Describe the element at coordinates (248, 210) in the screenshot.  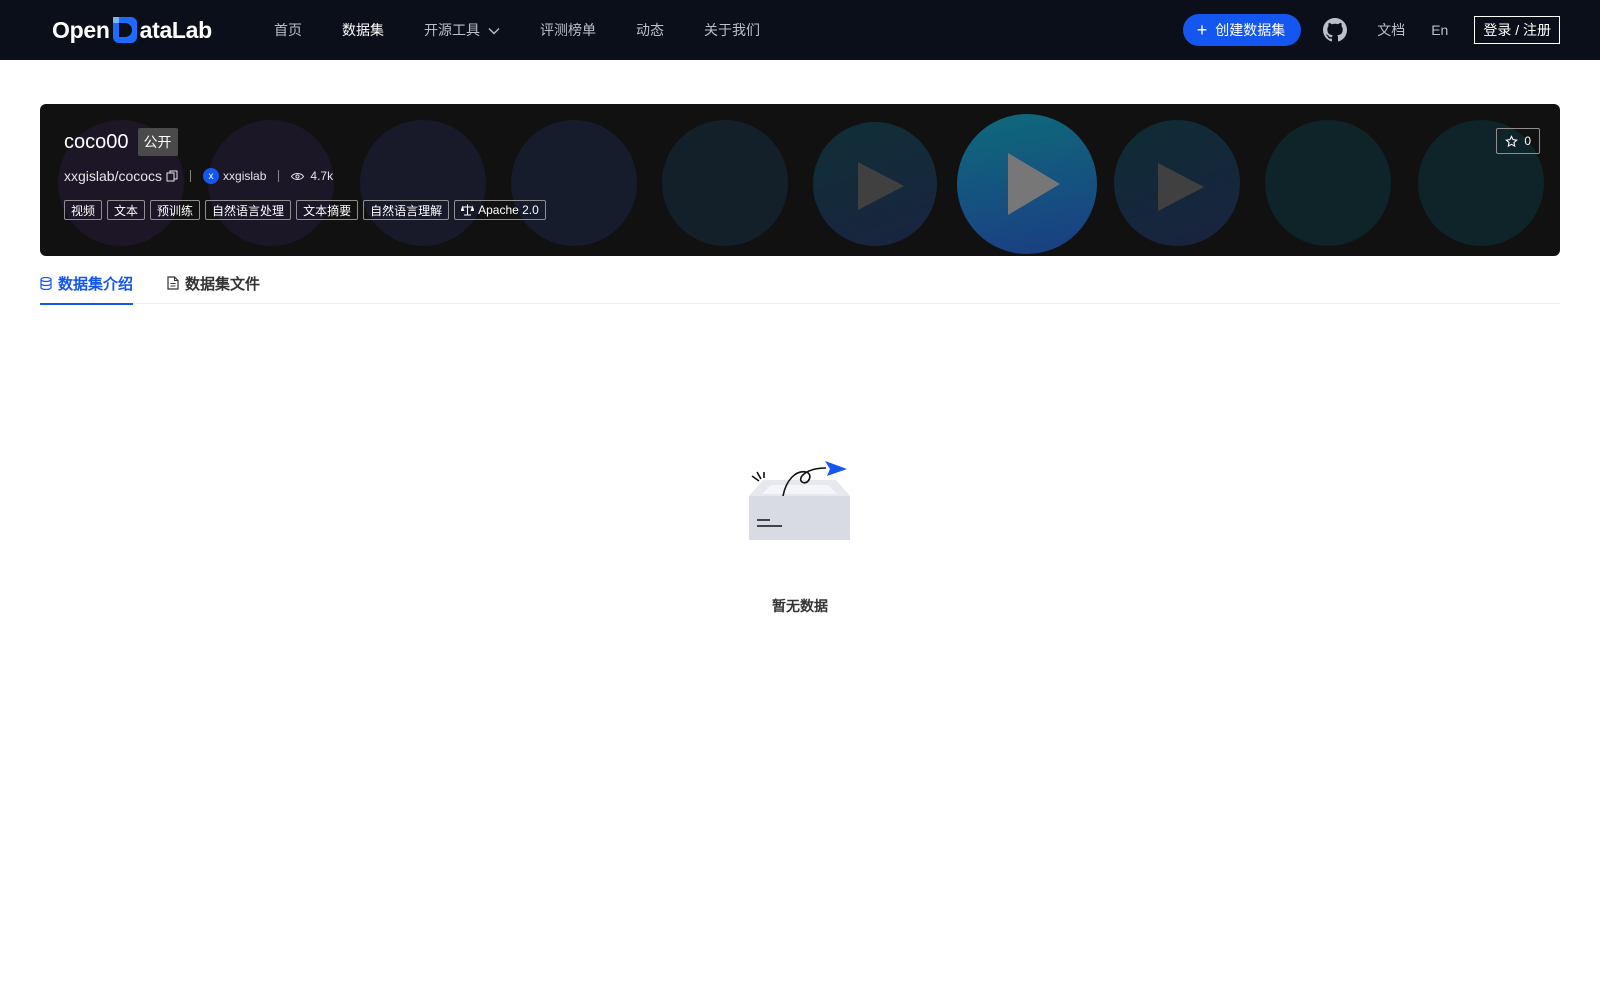
I see `tag: 自然语言处理` at that location.